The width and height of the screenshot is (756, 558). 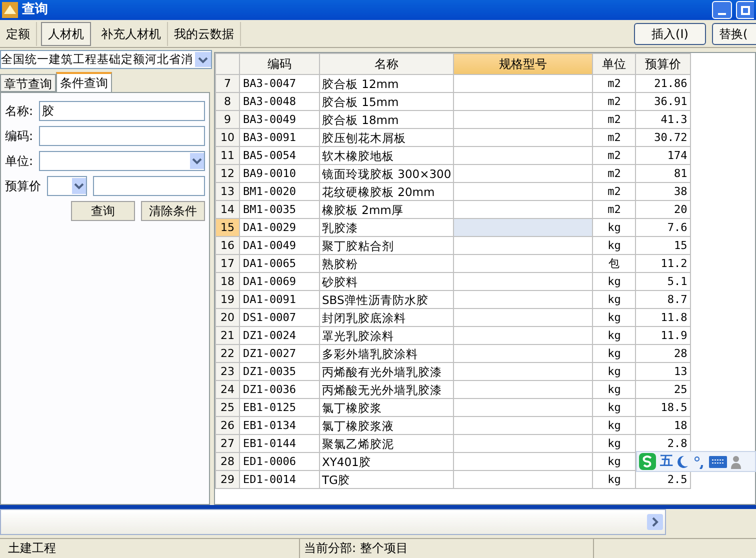 What do you see at coordinates (663, 263) in the screenshot?
I see `table-cell: 11.2` at bounding box center [663, 263].